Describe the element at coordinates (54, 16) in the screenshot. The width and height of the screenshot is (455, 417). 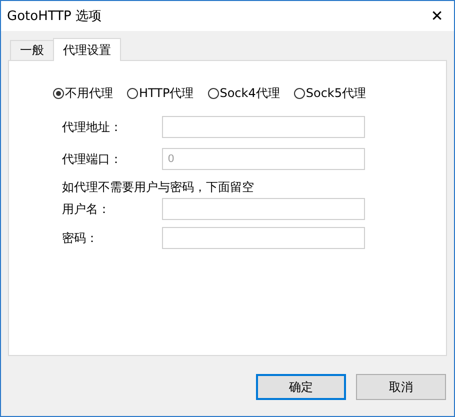
I see `window-title: GotoHTTP 选项` at that location.